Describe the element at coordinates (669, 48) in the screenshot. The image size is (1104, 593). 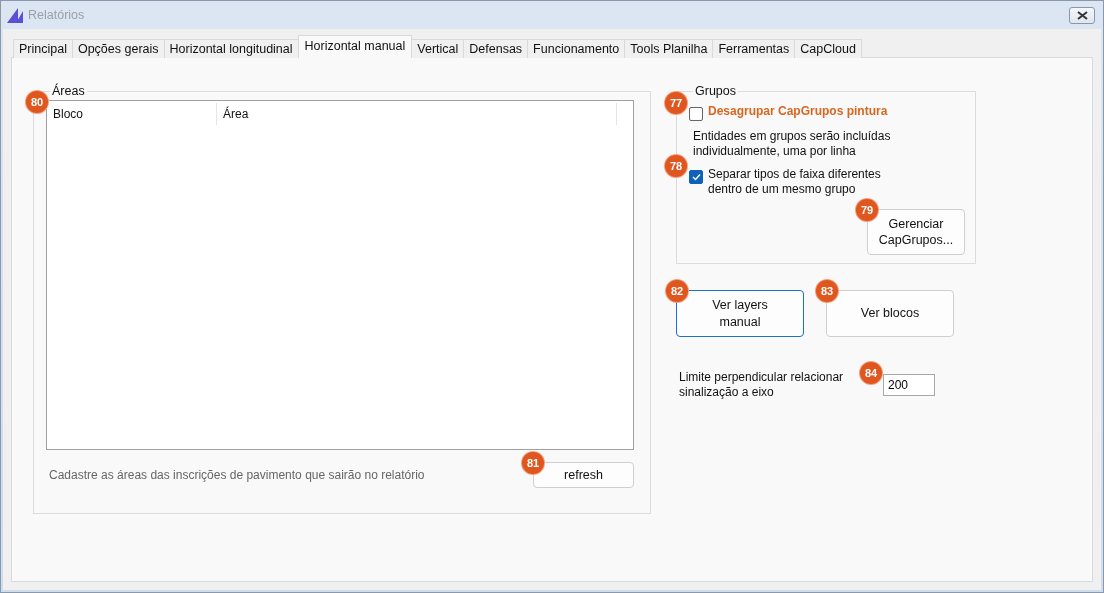
I see `tab: Tools Planilha` at that location.